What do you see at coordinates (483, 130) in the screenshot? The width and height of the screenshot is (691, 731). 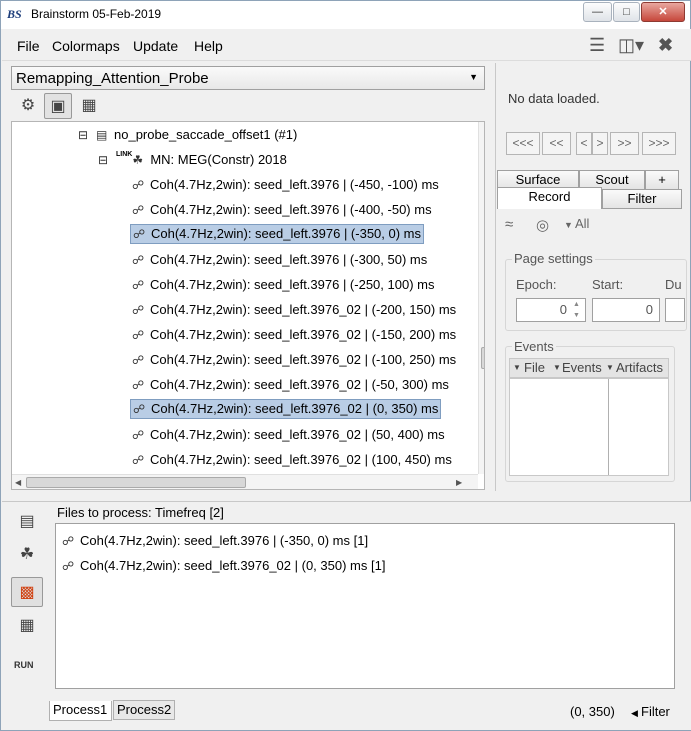 I see `scroll-up-icon: ▲` at bounding box center [483, 130].